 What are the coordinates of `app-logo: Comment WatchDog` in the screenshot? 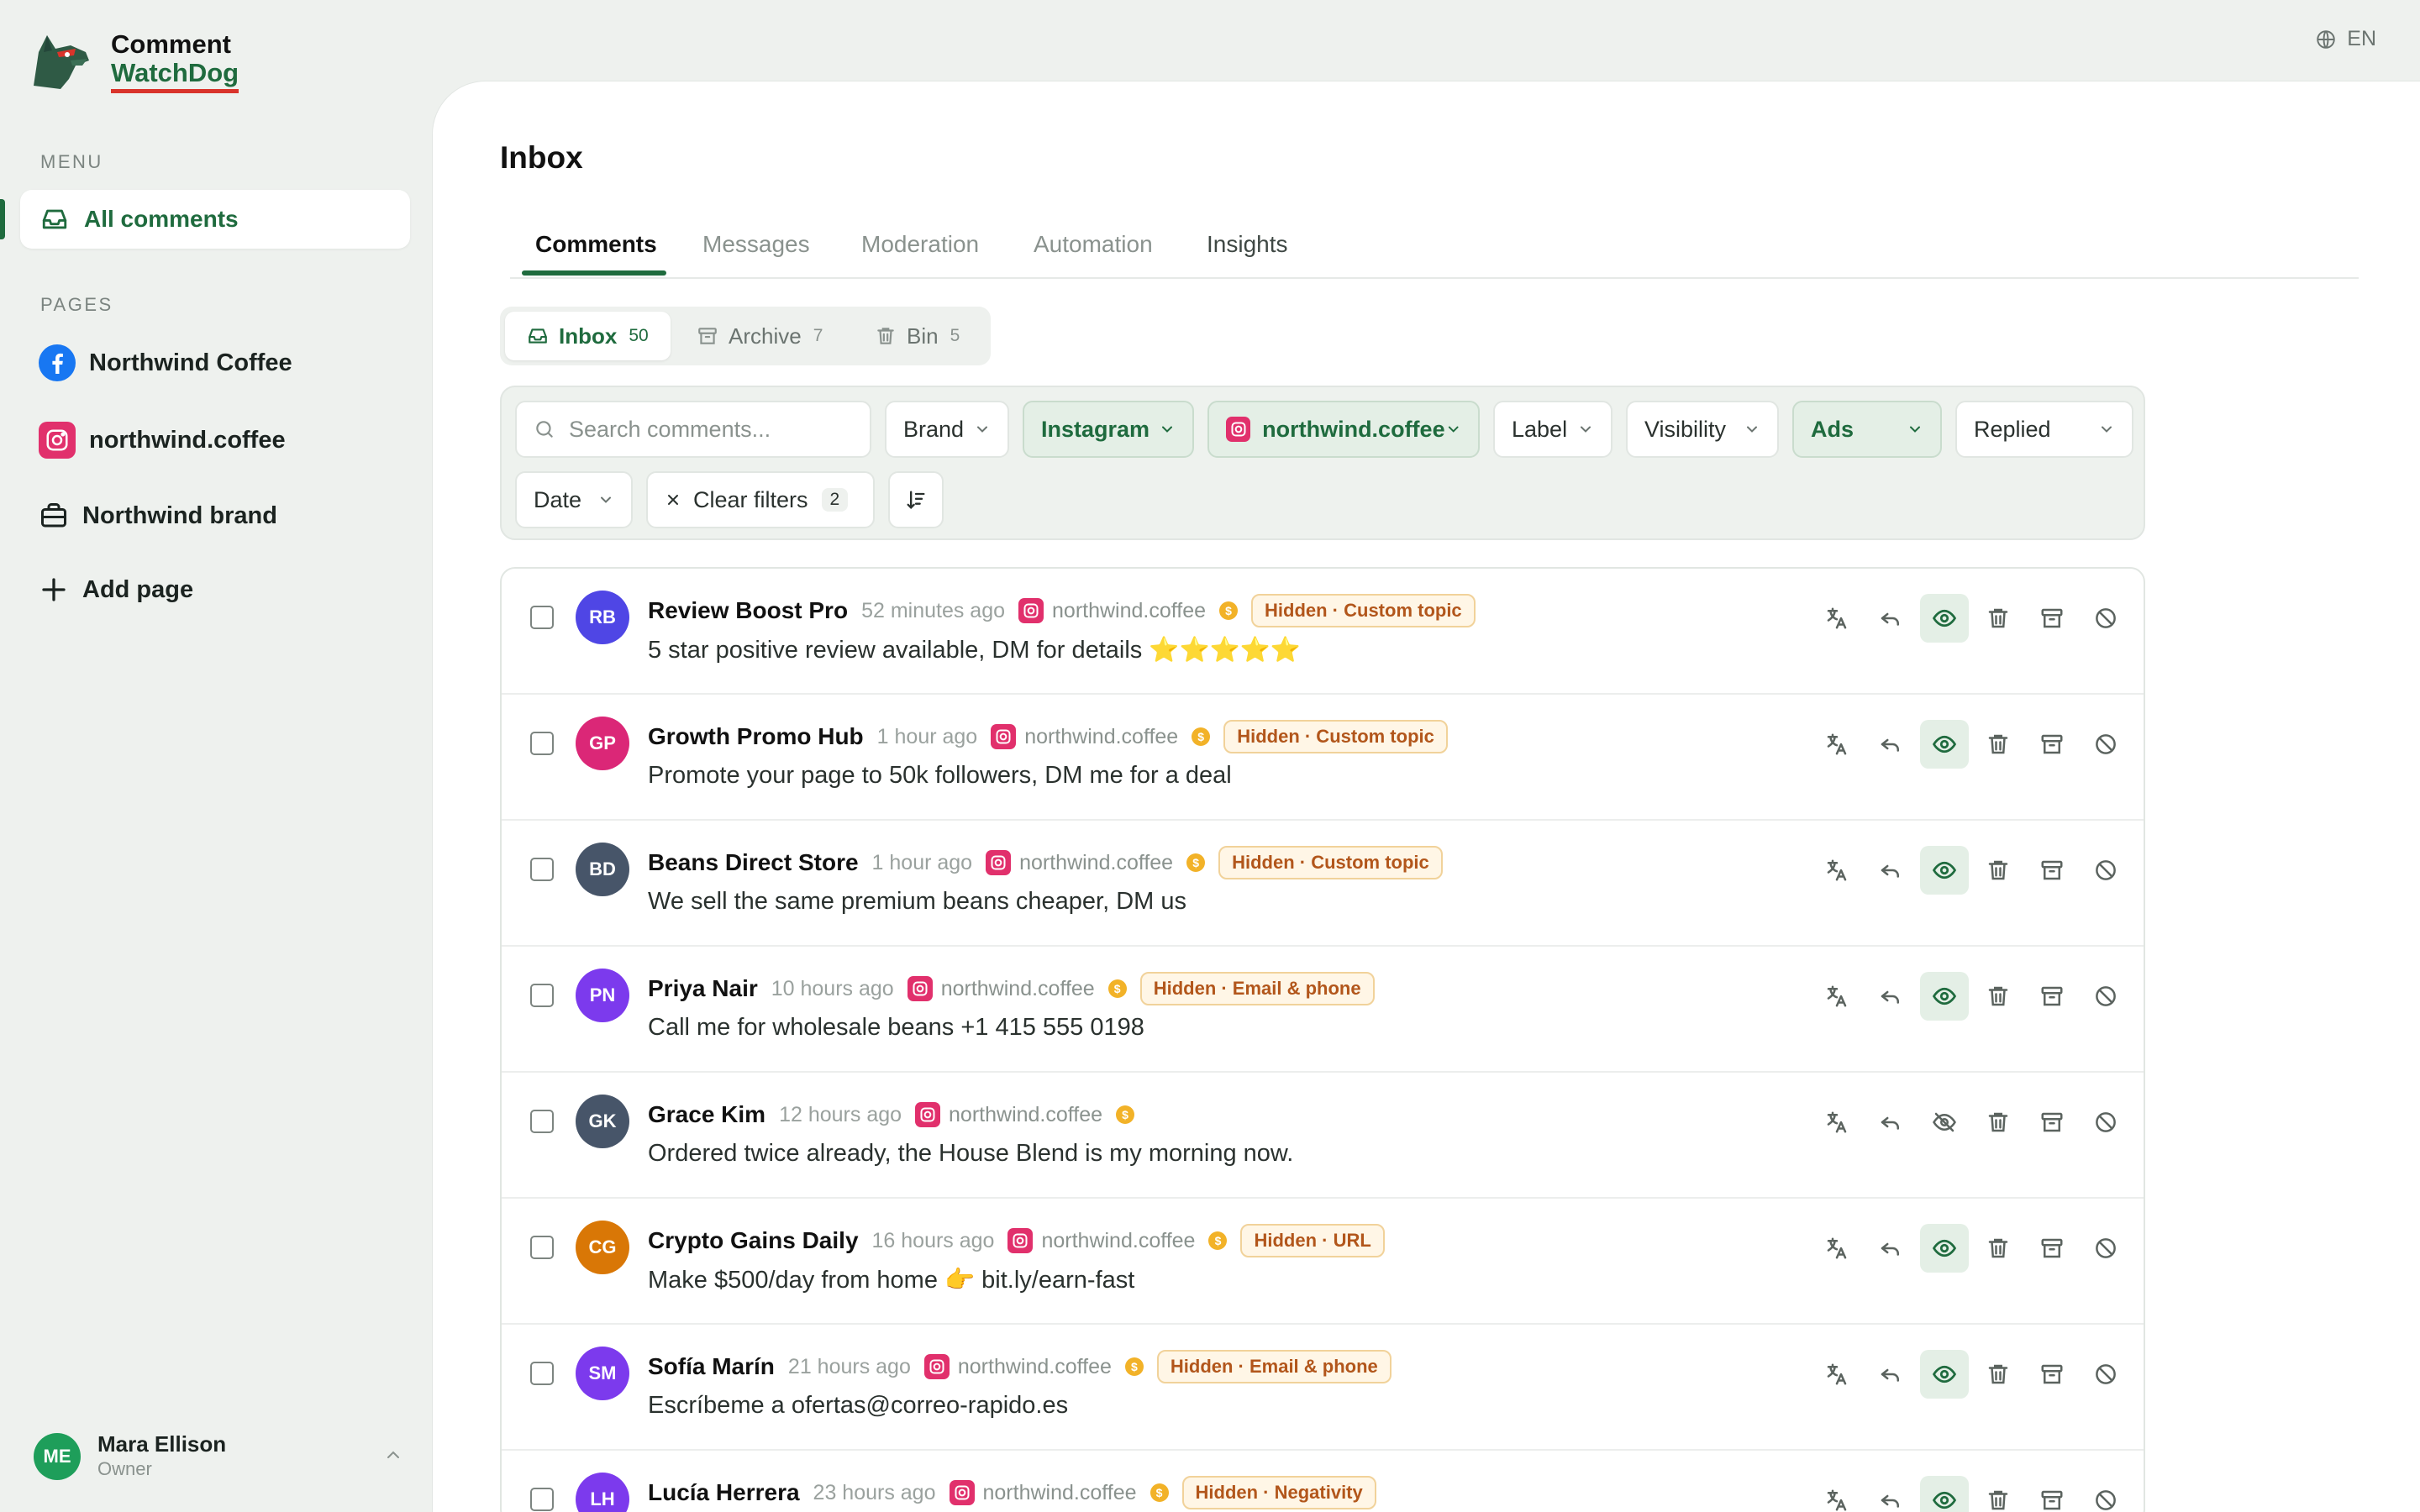 It's located at (133, 61).